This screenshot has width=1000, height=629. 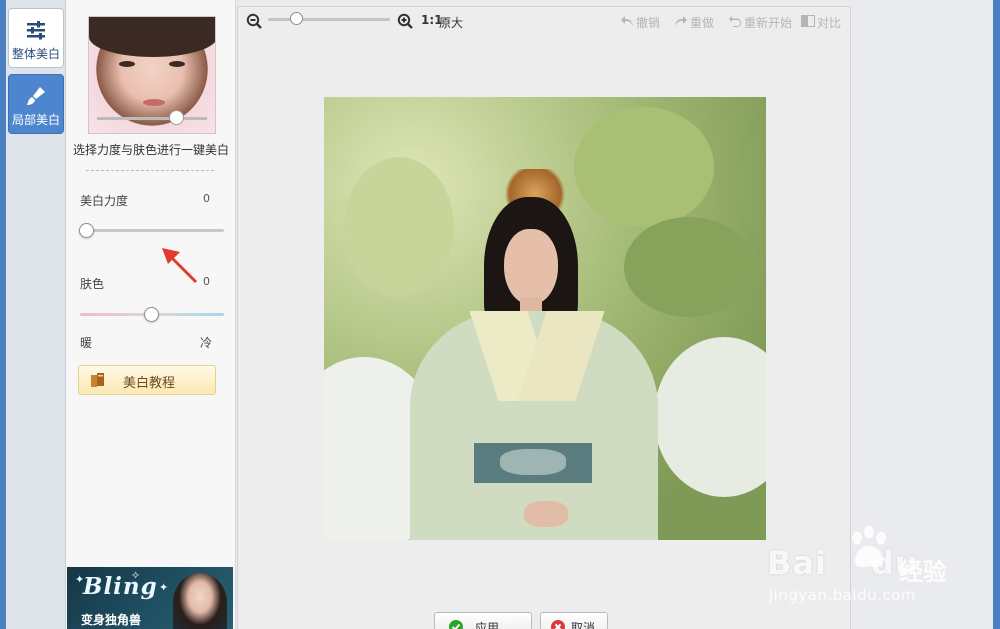 I want to click on whitening-tutorial-button: 美白教程, so click(x=147, y=380).